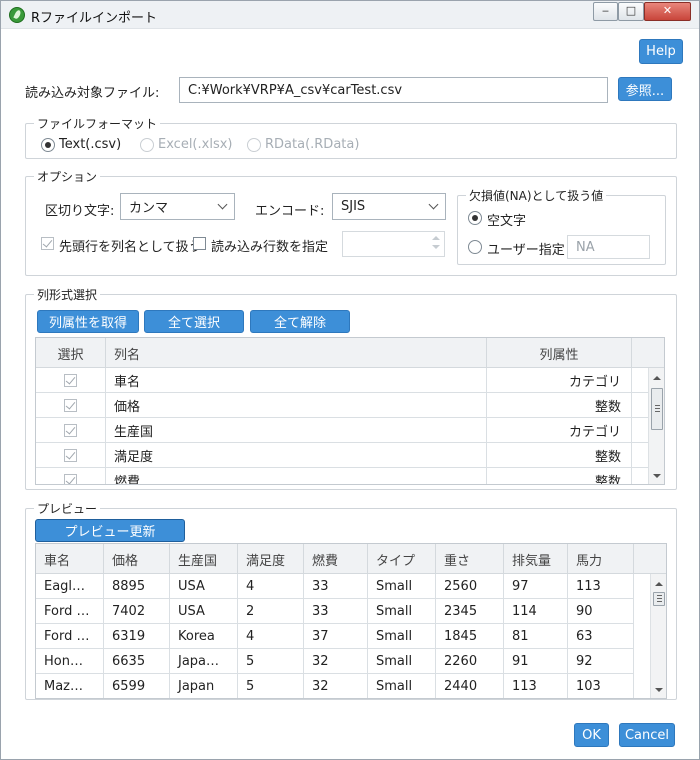 The width and height of the screenshot is (700, 760). I want to click on encoding-label: エンコード:, so click(290, 211).